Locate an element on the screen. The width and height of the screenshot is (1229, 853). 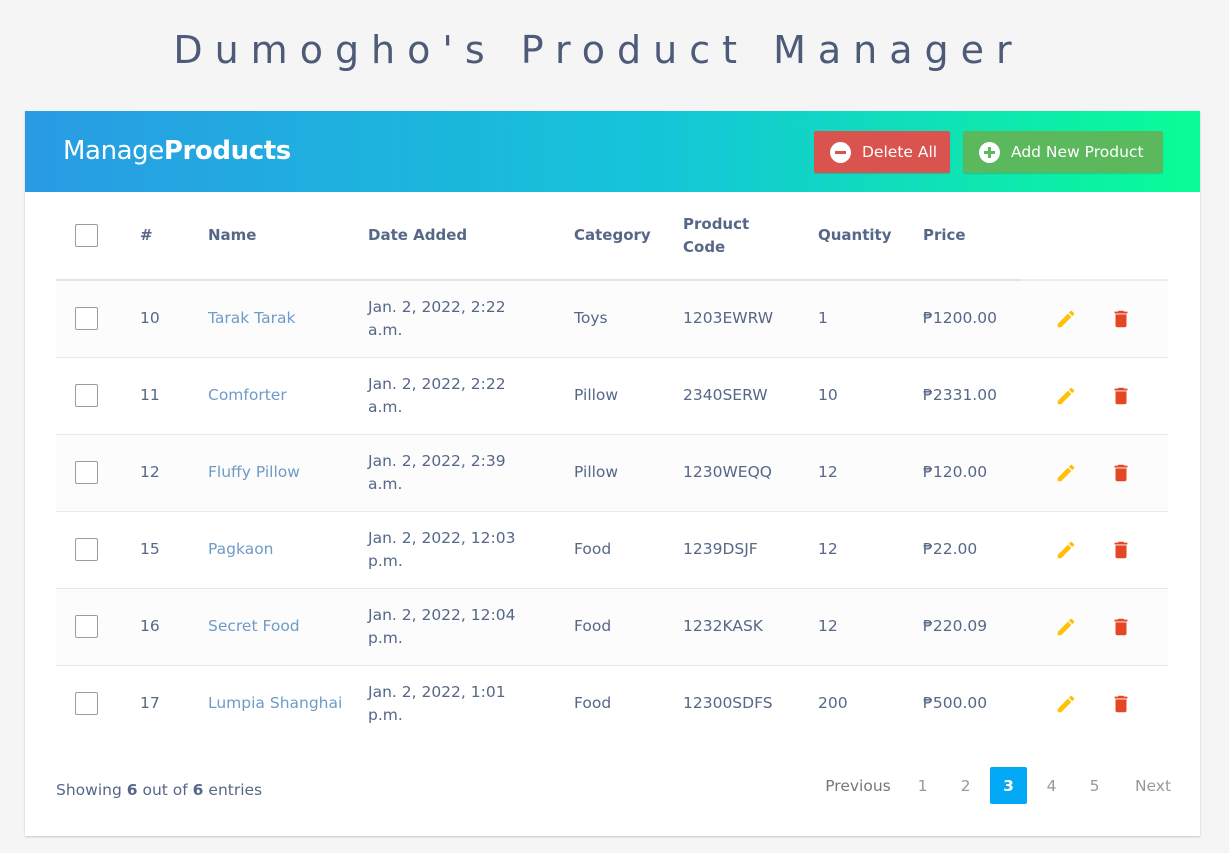
price: ₱120.00 is located at coordinates (971, 473).